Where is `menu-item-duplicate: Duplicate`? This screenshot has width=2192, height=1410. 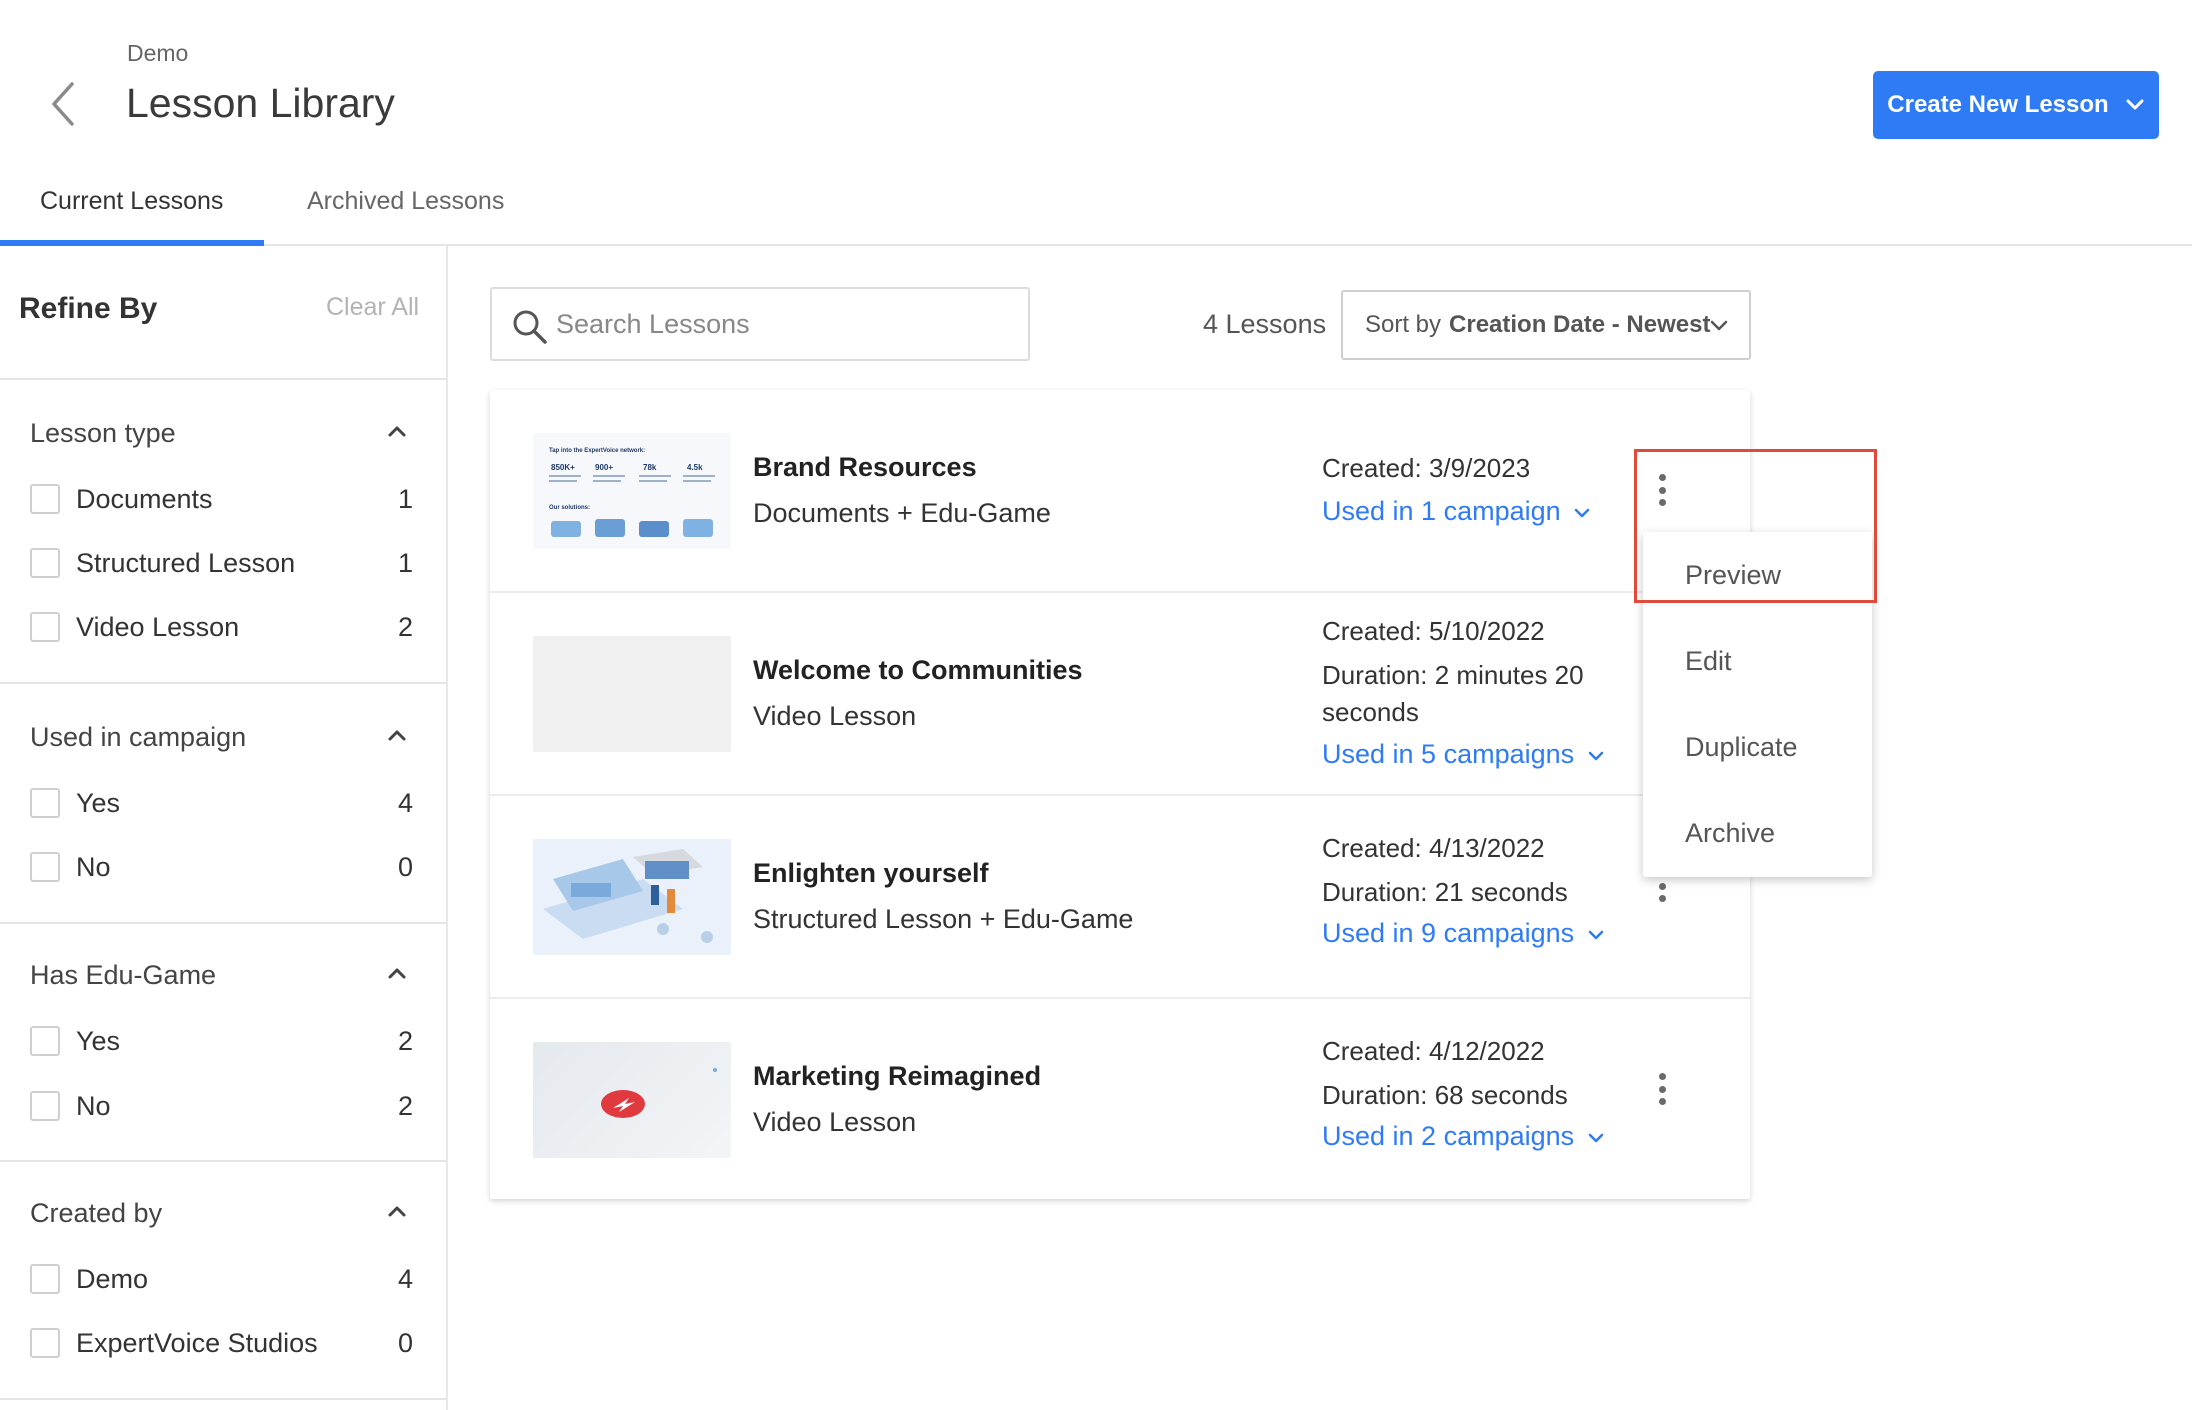 menu-item-duplicate: Duplicate is located at coordinates (1741, 747).